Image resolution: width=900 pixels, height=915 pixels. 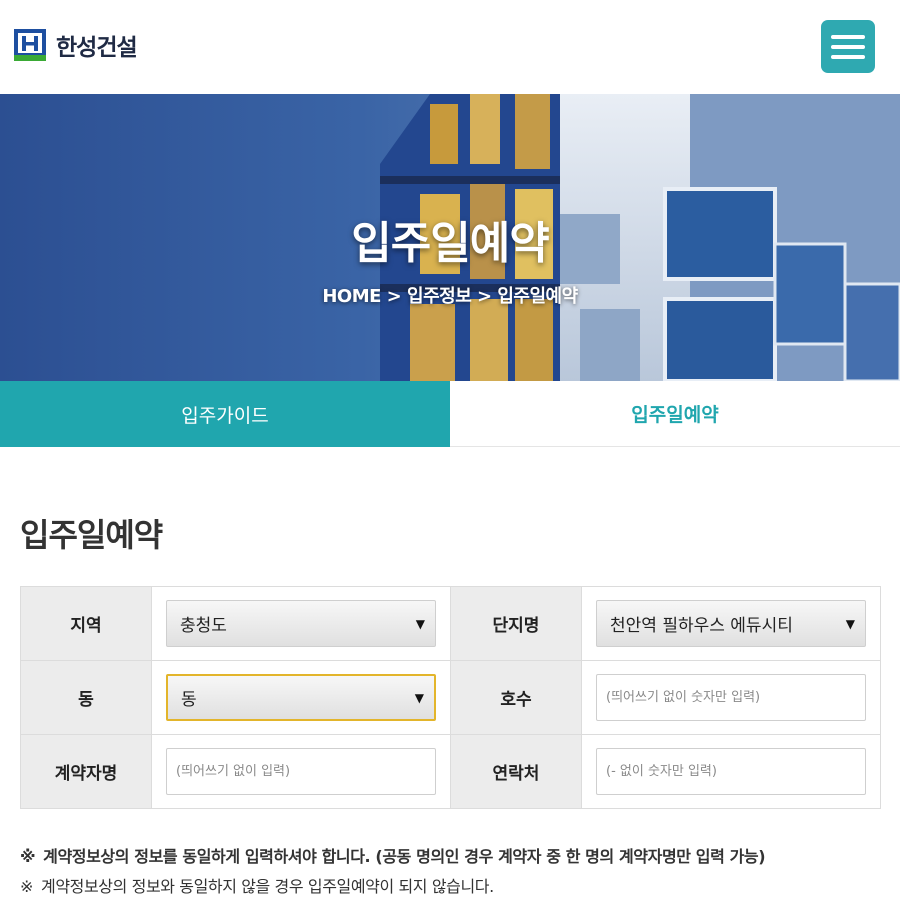 What do you see at coordinates (30, 45) in the screenshot?
I see `hansung-logo-icon` at bounding box center [30, 45].